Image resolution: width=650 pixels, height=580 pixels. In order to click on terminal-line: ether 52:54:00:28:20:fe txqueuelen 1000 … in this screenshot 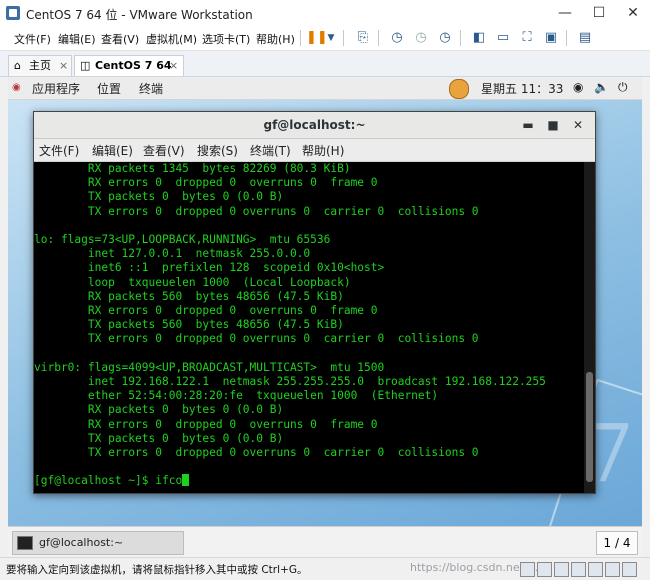, I will do `click(236, 396)`.